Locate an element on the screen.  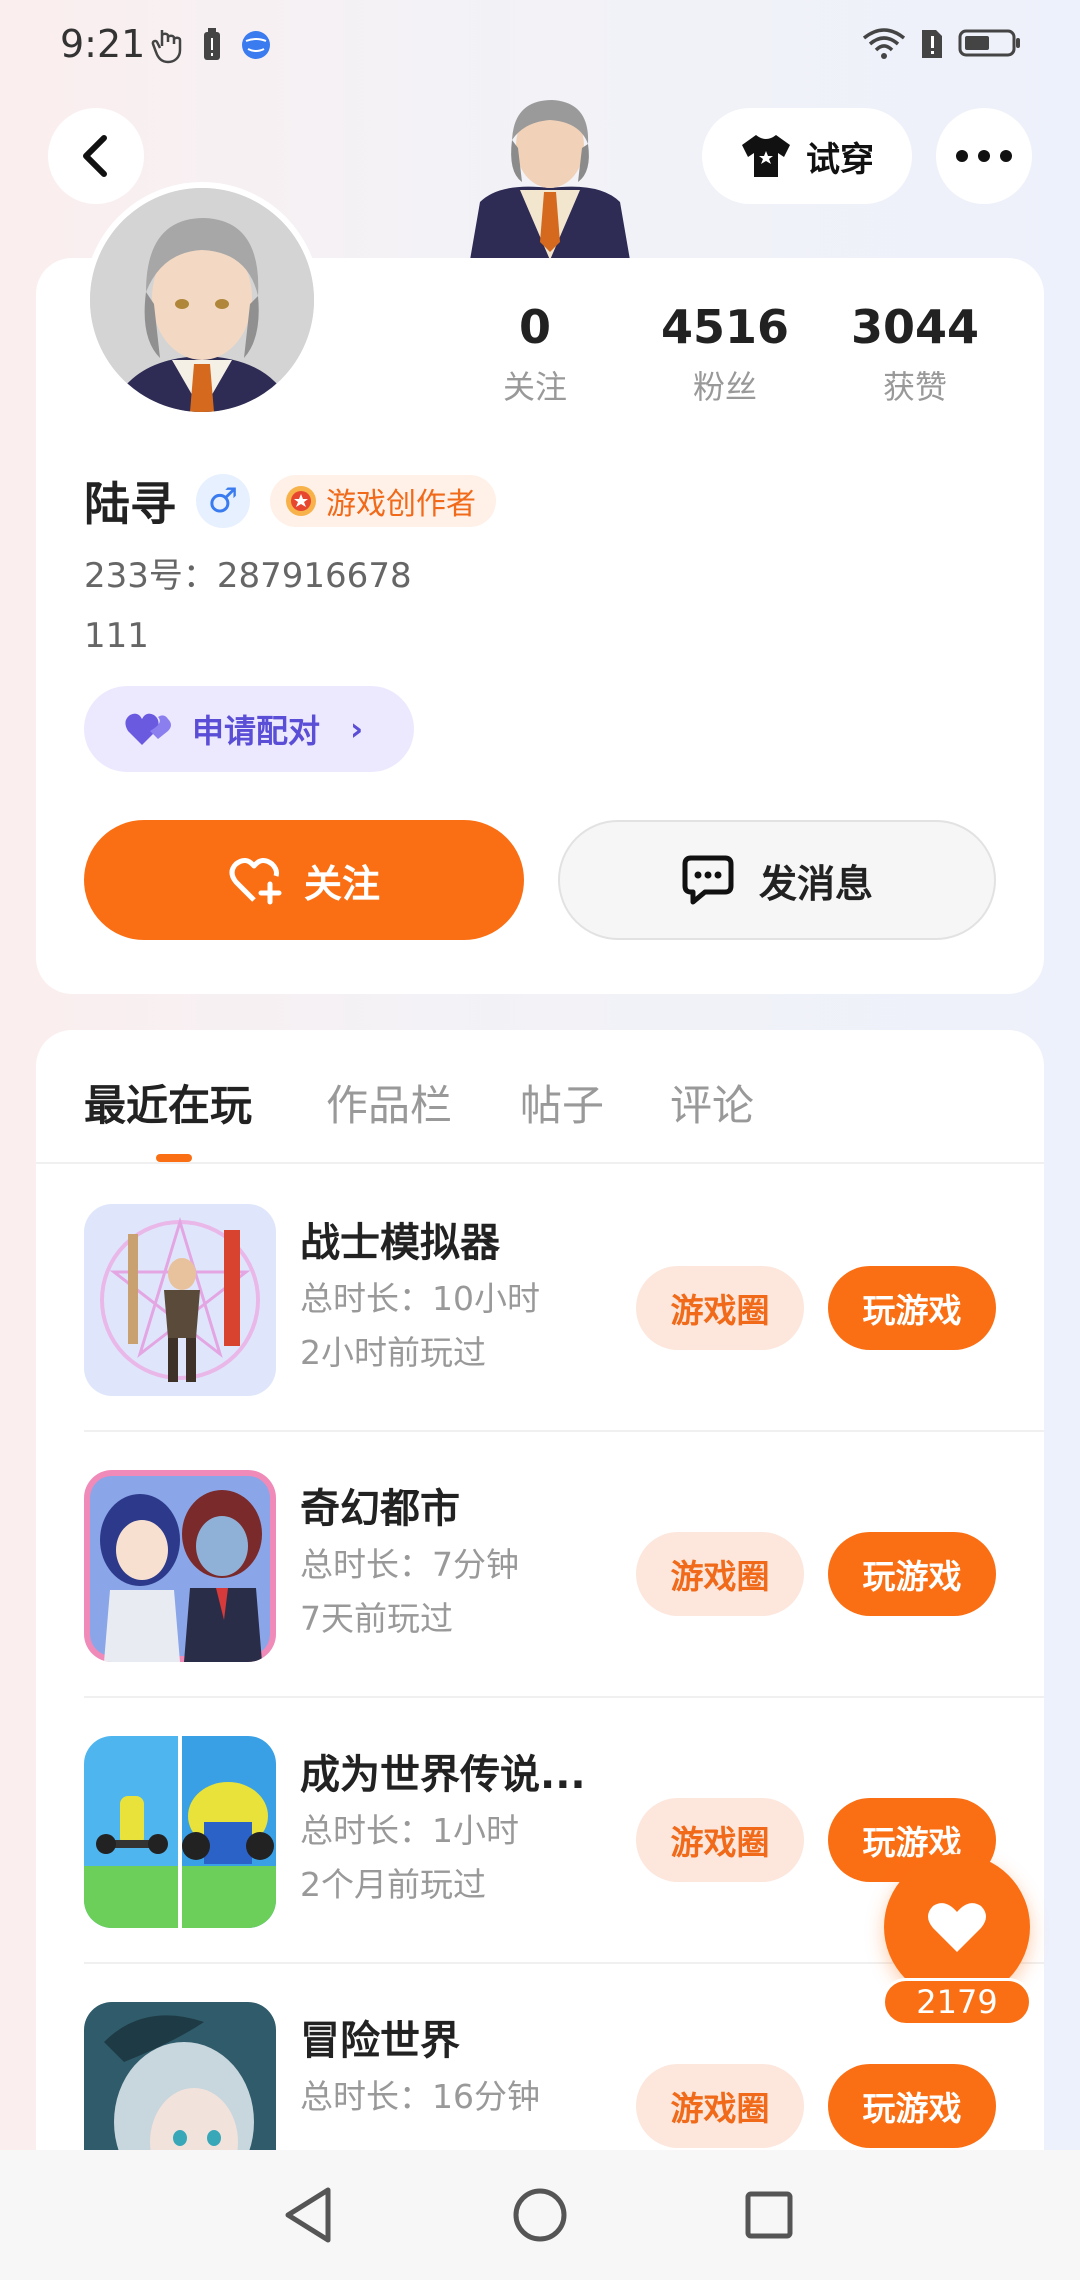
stat-followers: 4516 粉丝 is located at coordinates (725, 354).